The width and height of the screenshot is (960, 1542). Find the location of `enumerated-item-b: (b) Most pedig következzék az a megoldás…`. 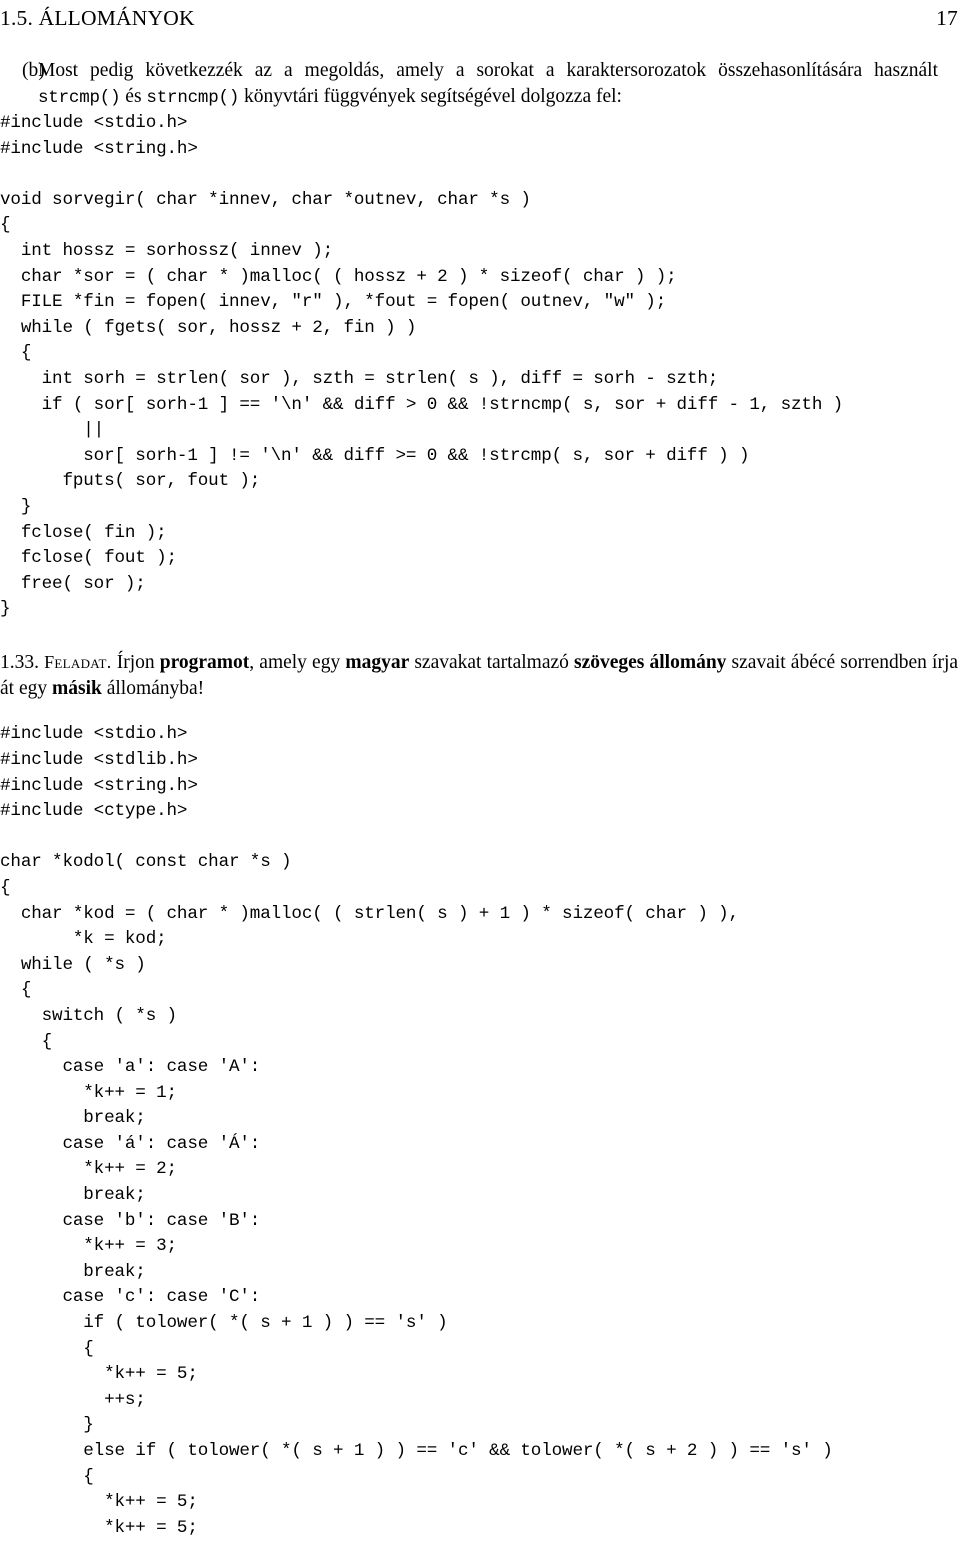

enumerated-item-b: (b) Most pedig következzék az a megoldás… is located at coordinates (480, 84).